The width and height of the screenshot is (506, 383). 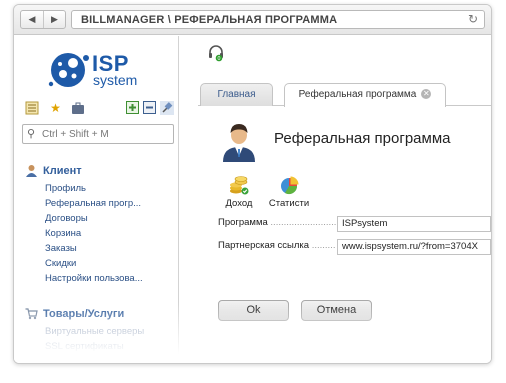 I want to click on coins-icon, so click(x=239, y=185).